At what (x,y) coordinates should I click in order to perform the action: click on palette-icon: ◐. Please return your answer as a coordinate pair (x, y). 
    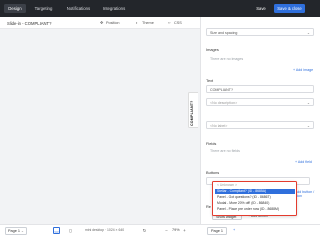
    Looking at the image, I should click on (137, 23).